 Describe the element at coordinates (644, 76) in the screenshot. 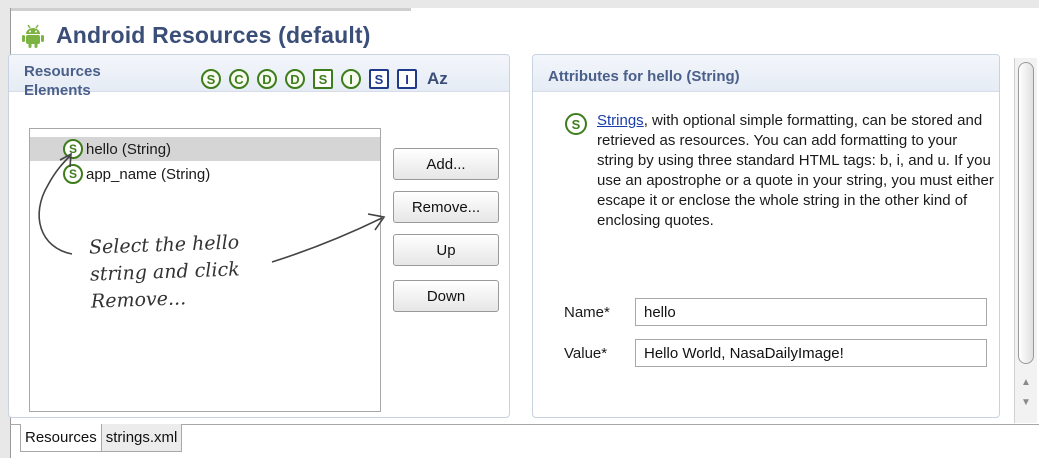

I see `attributes-title: Attributes for hello (String)` at that location.